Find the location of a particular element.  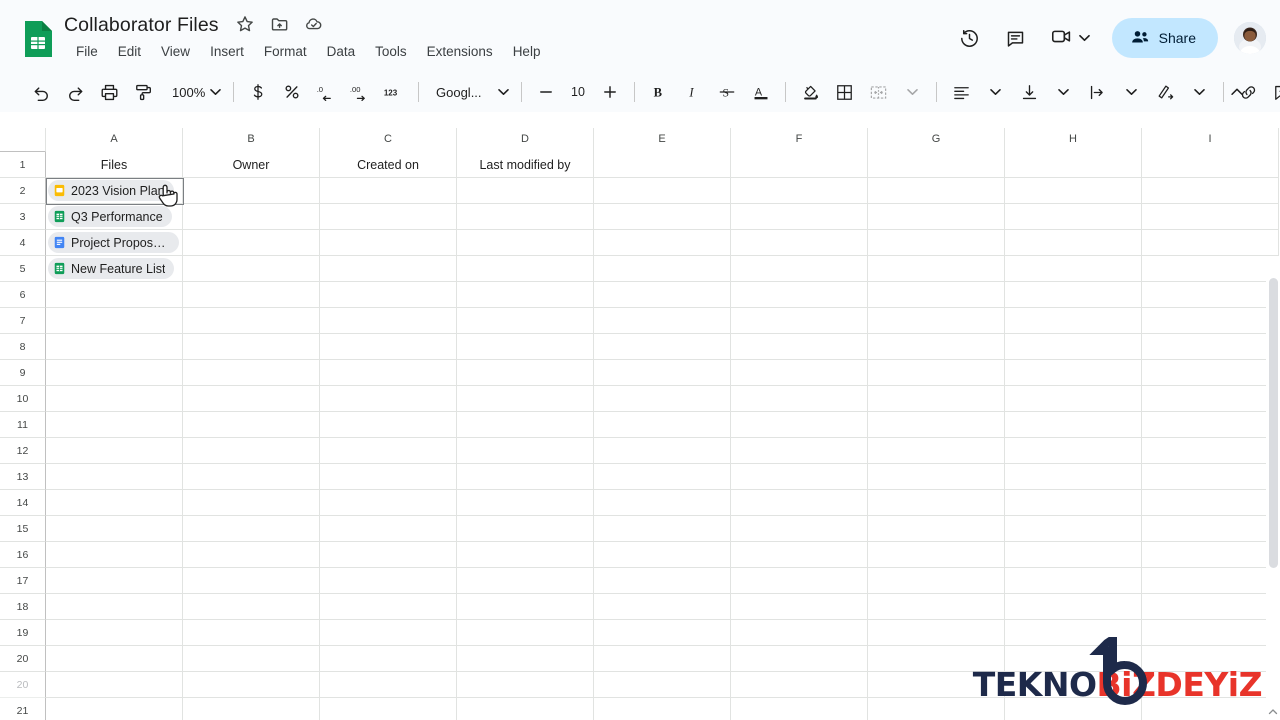

cell-F3 is located at coordinates (799, 217).